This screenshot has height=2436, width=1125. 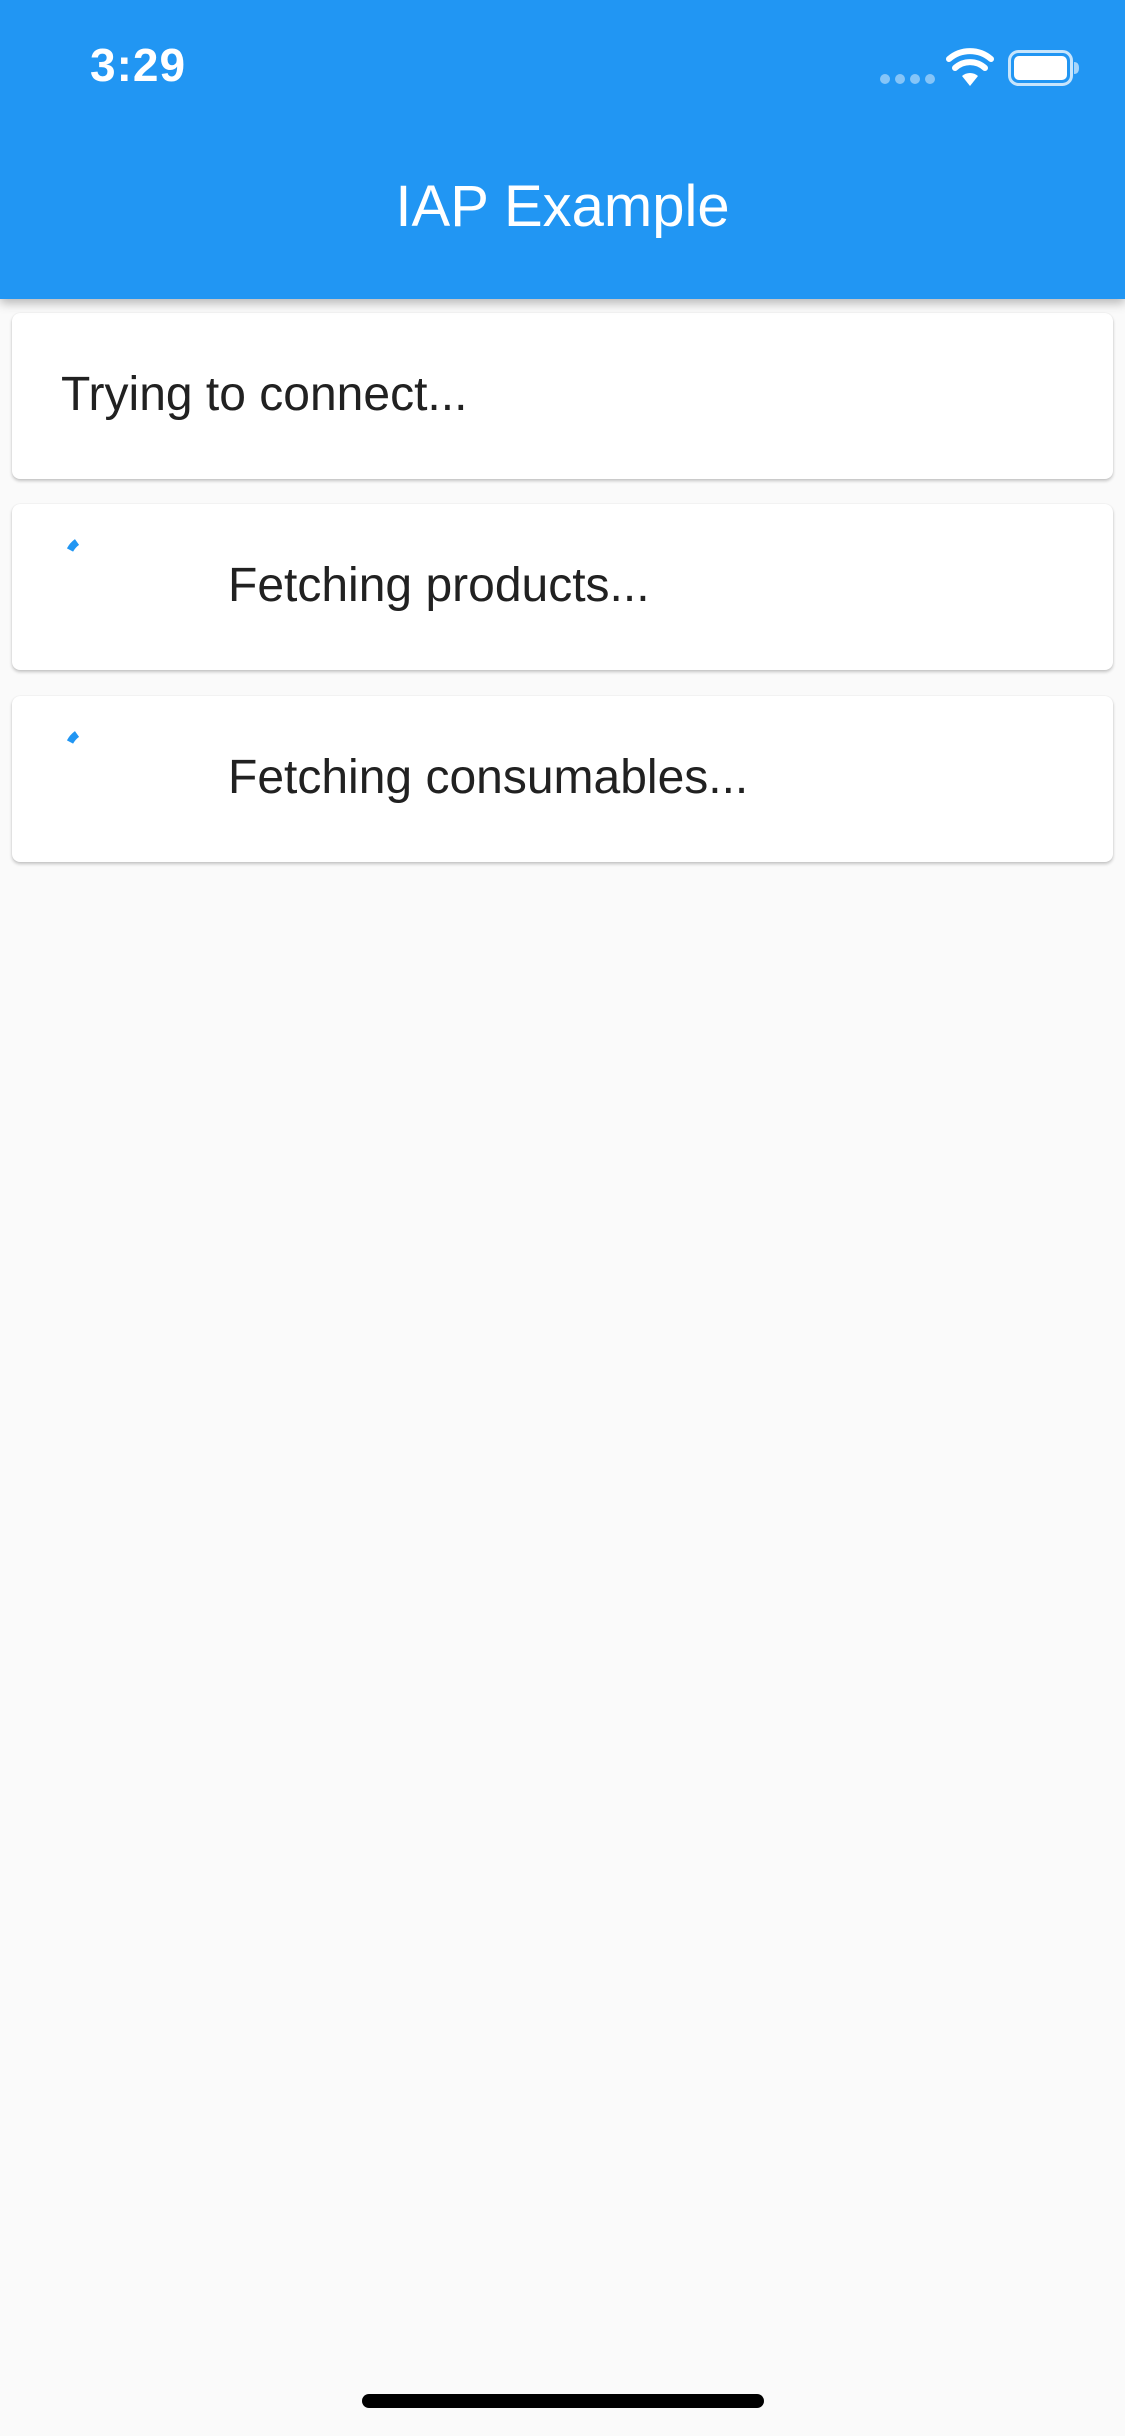 I want to click on cellular-signal-icon, so click(x=908, y=80).